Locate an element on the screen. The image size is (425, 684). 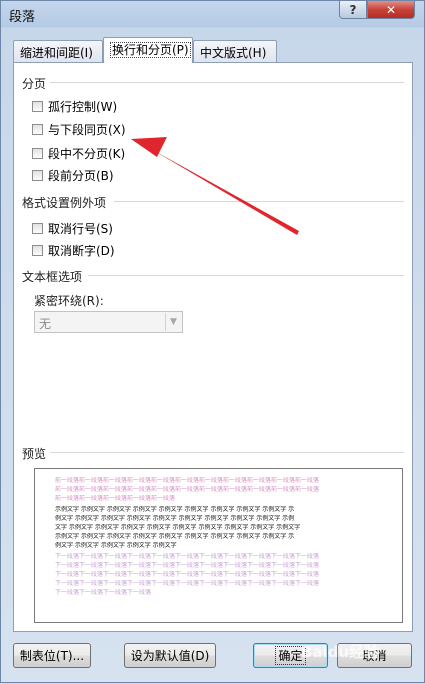
textbox-options-heading: 文本框选项 is located at coordinates (52, 277).